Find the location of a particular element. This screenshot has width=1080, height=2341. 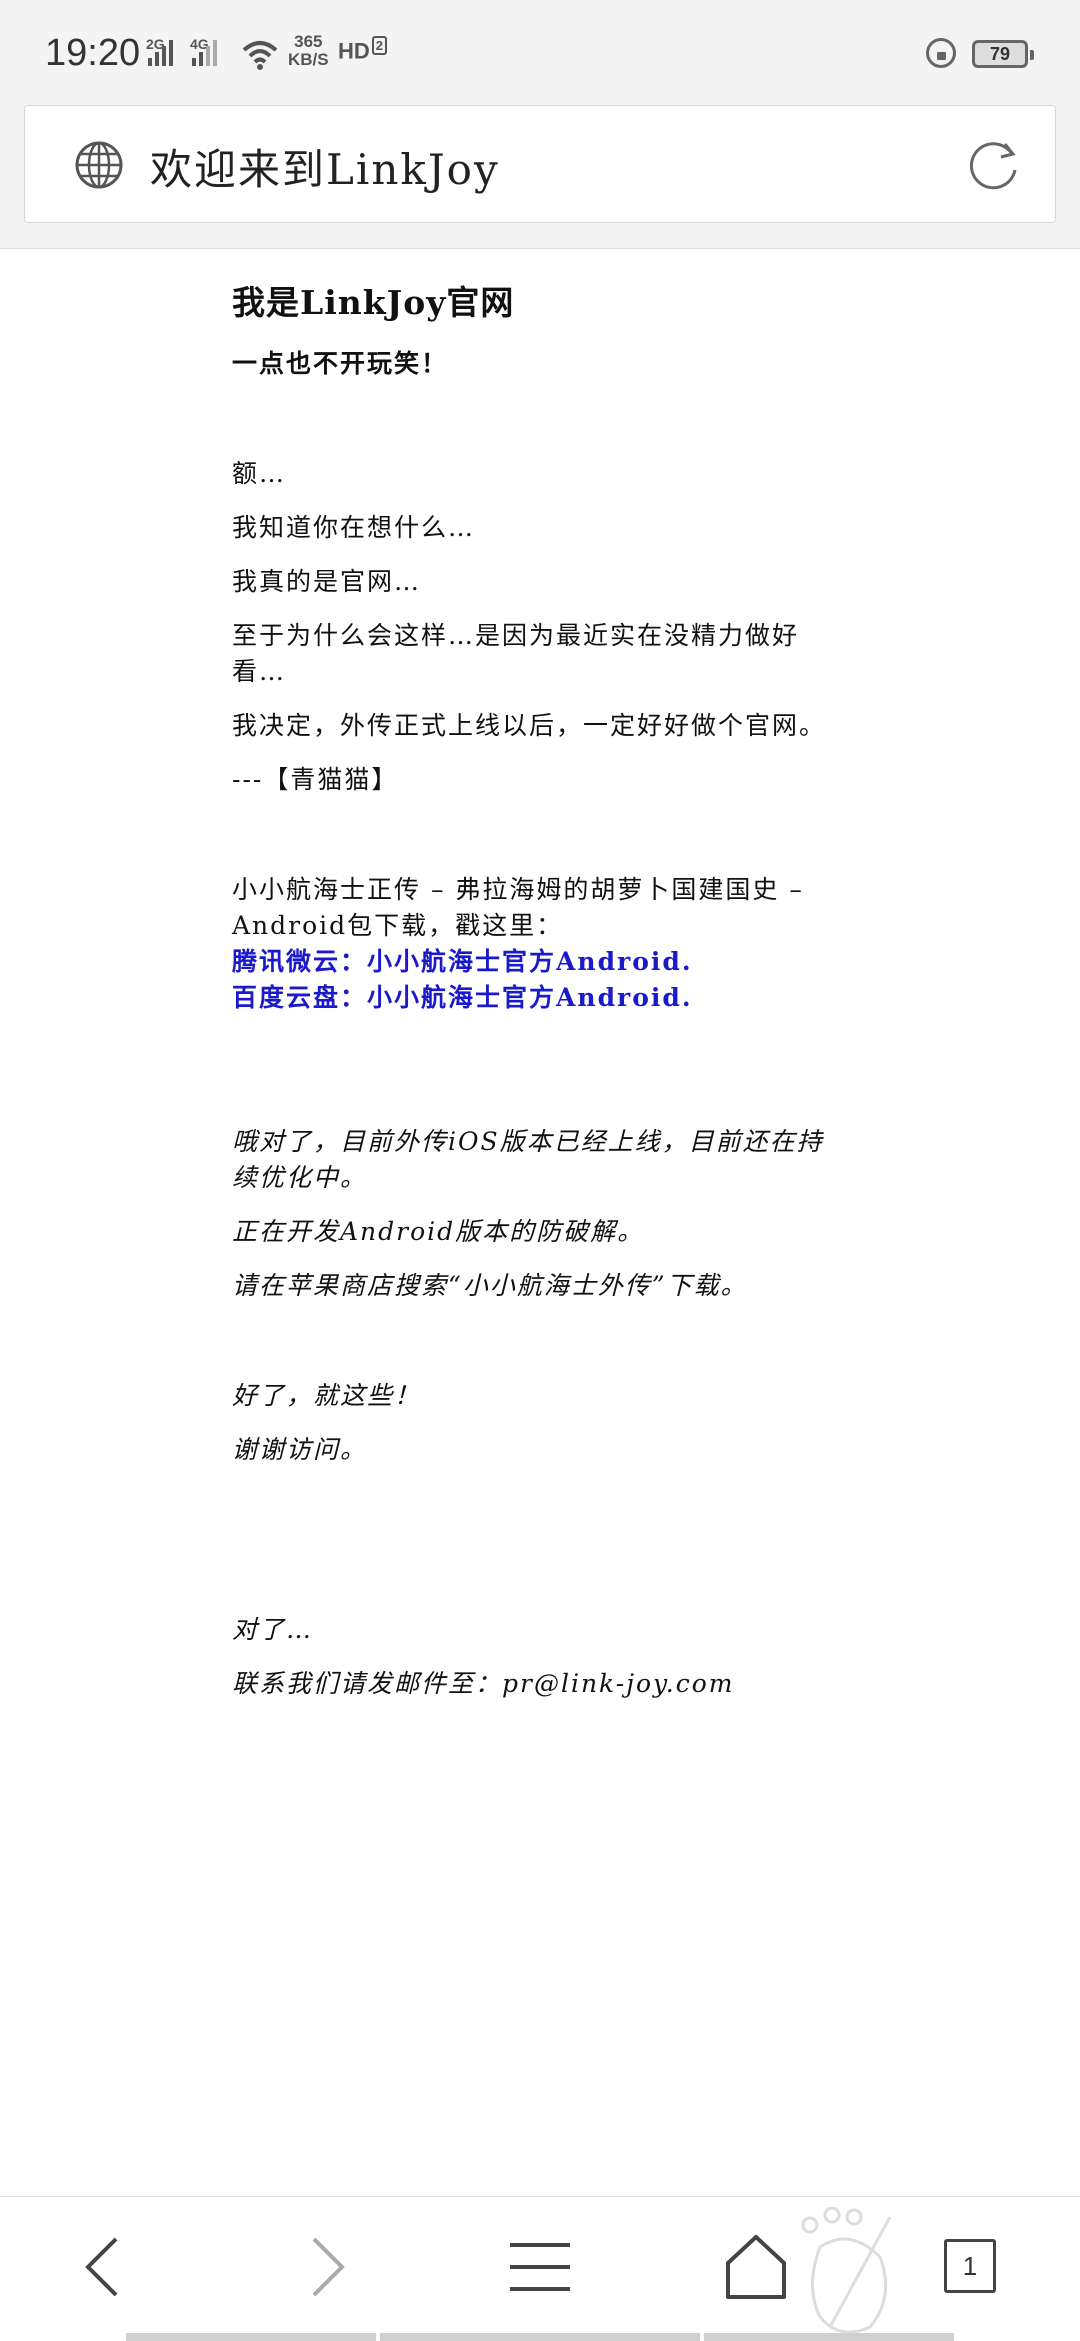

bottom-navigation: 1 is located at coordinates (540, 2268).